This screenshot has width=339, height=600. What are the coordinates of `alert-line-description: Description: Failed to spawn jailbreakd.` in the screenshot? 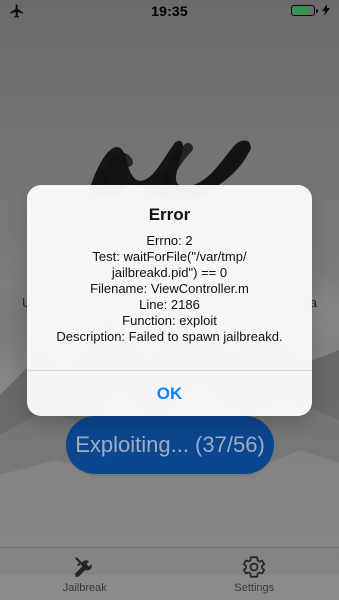 It's located at (169, 336).